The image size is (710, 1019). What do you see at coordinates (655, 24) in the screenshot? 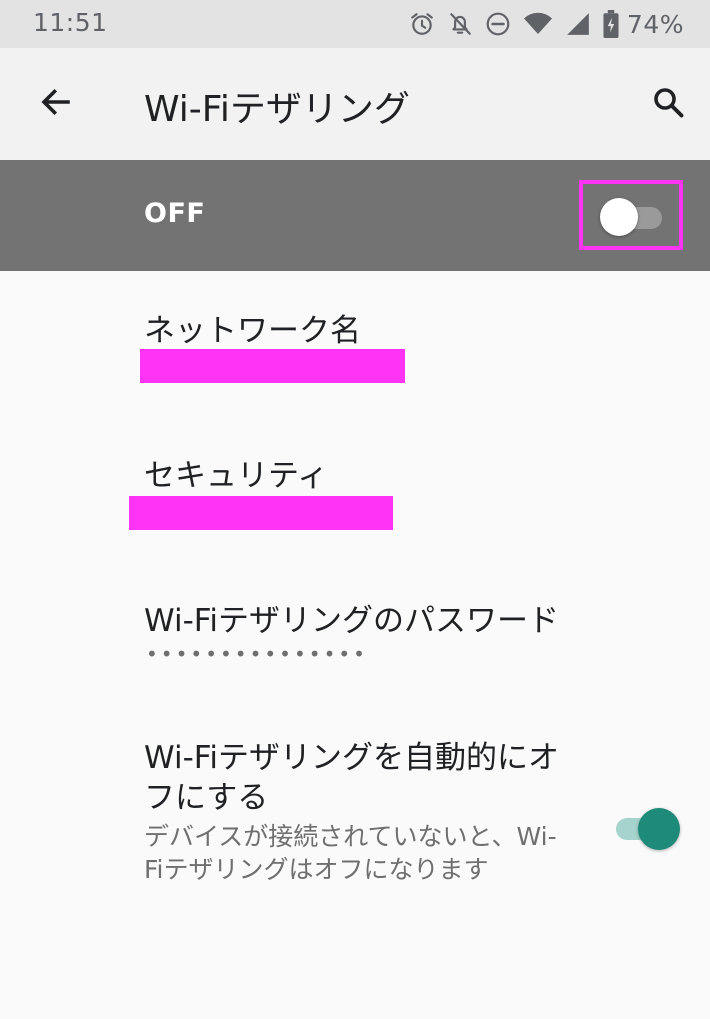
I see `battery-percentage: 74%` at bounding box center [655, 24].